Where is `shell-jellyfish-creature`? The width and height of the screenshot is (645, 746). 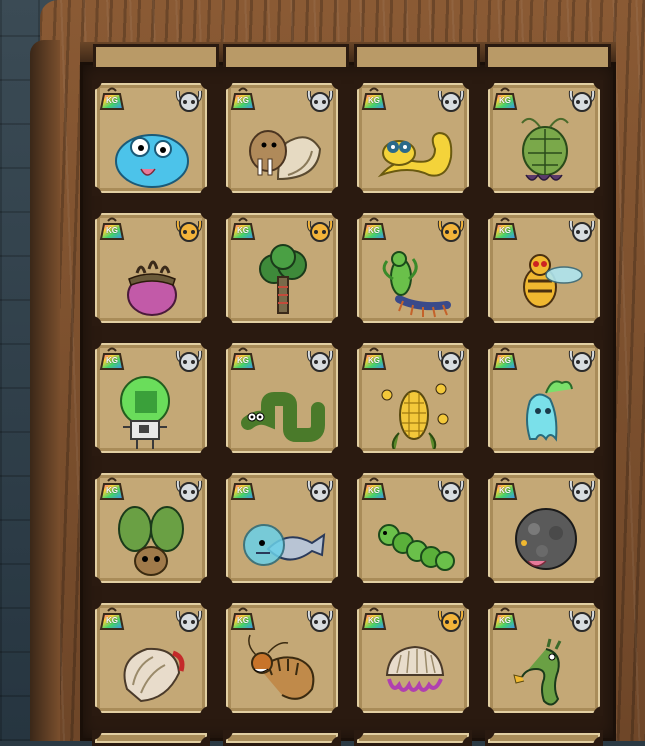 shell-jellyfish-creature is located at coordinates (414, 669).